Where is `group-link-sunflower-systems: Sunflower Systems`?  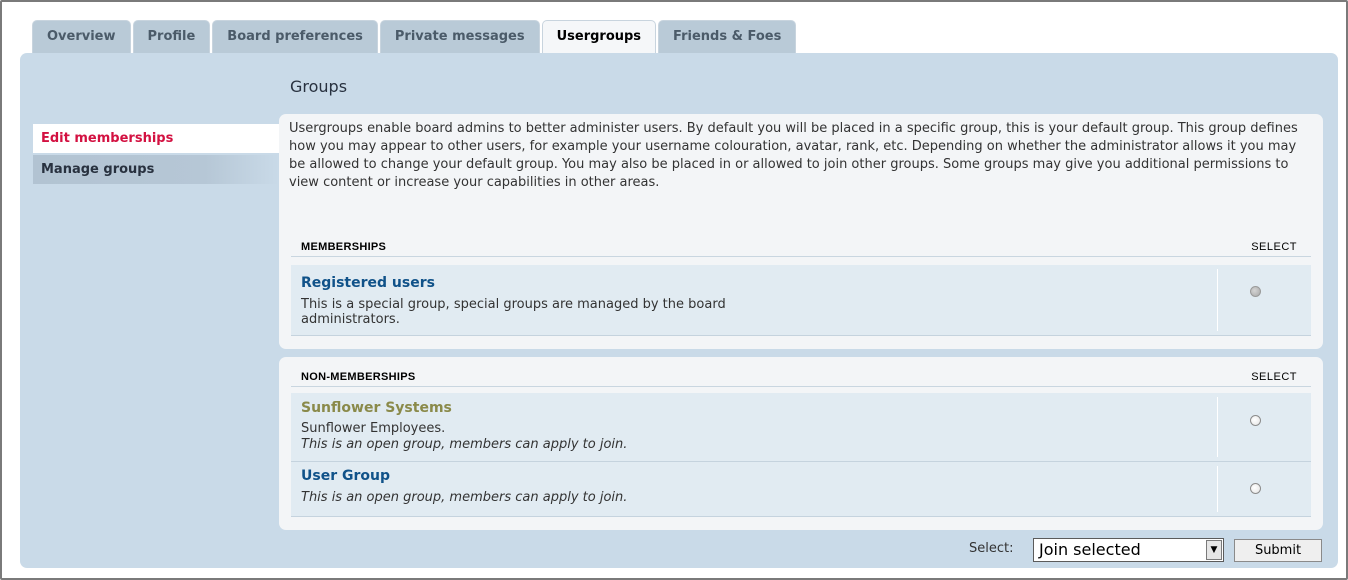 group-link-sunflower-systems: Sunflower Systems is located at coordinates (376, 408).